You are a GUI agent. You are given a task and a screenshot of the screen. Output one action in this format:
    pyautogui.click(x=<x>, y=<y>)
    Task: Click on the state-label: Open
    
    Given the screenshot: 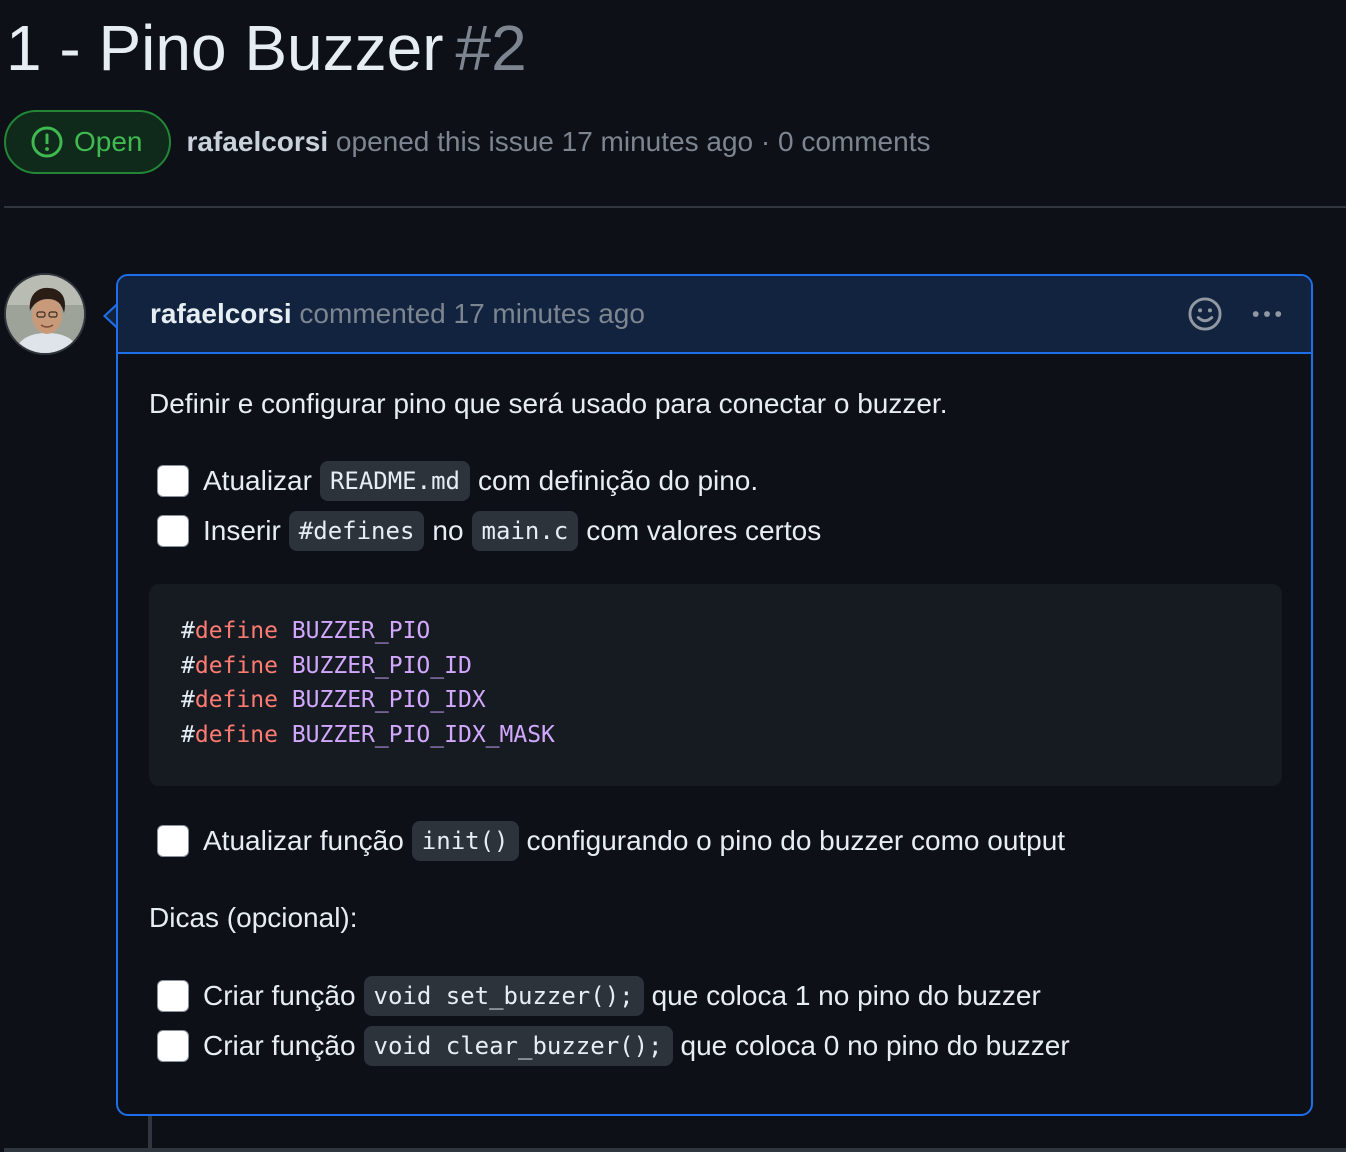 What is the action you would take?
    pyautogui.click(x=108, y=141)
    